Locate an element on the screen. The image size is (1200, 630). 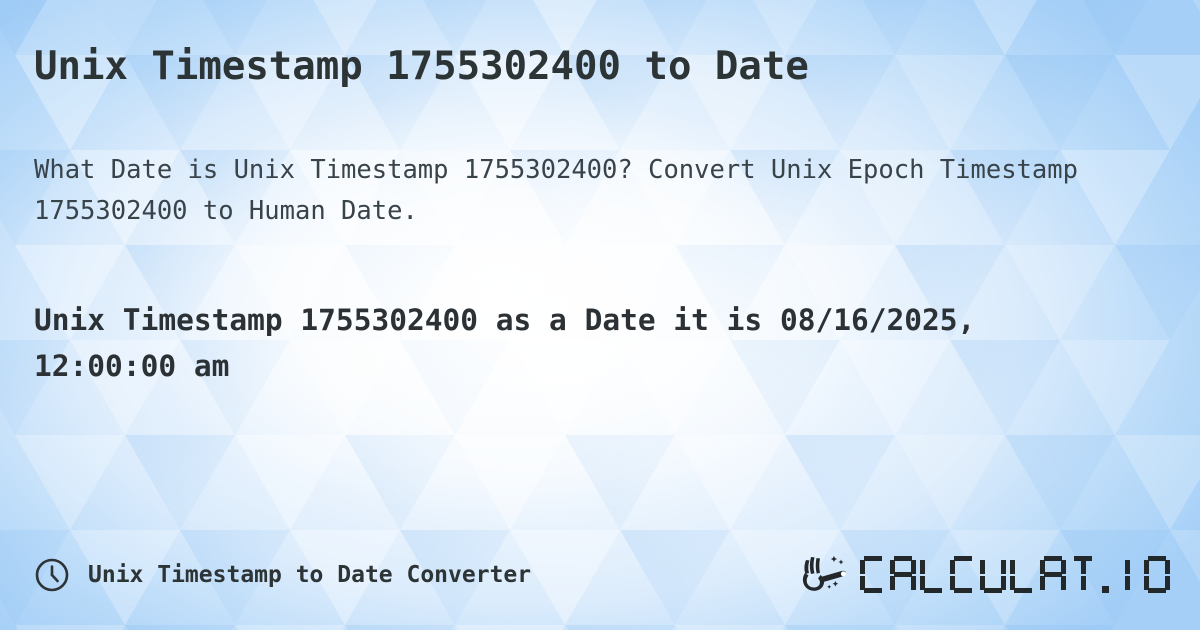
brand-letter-c1 is located at coordinates (873, 575).